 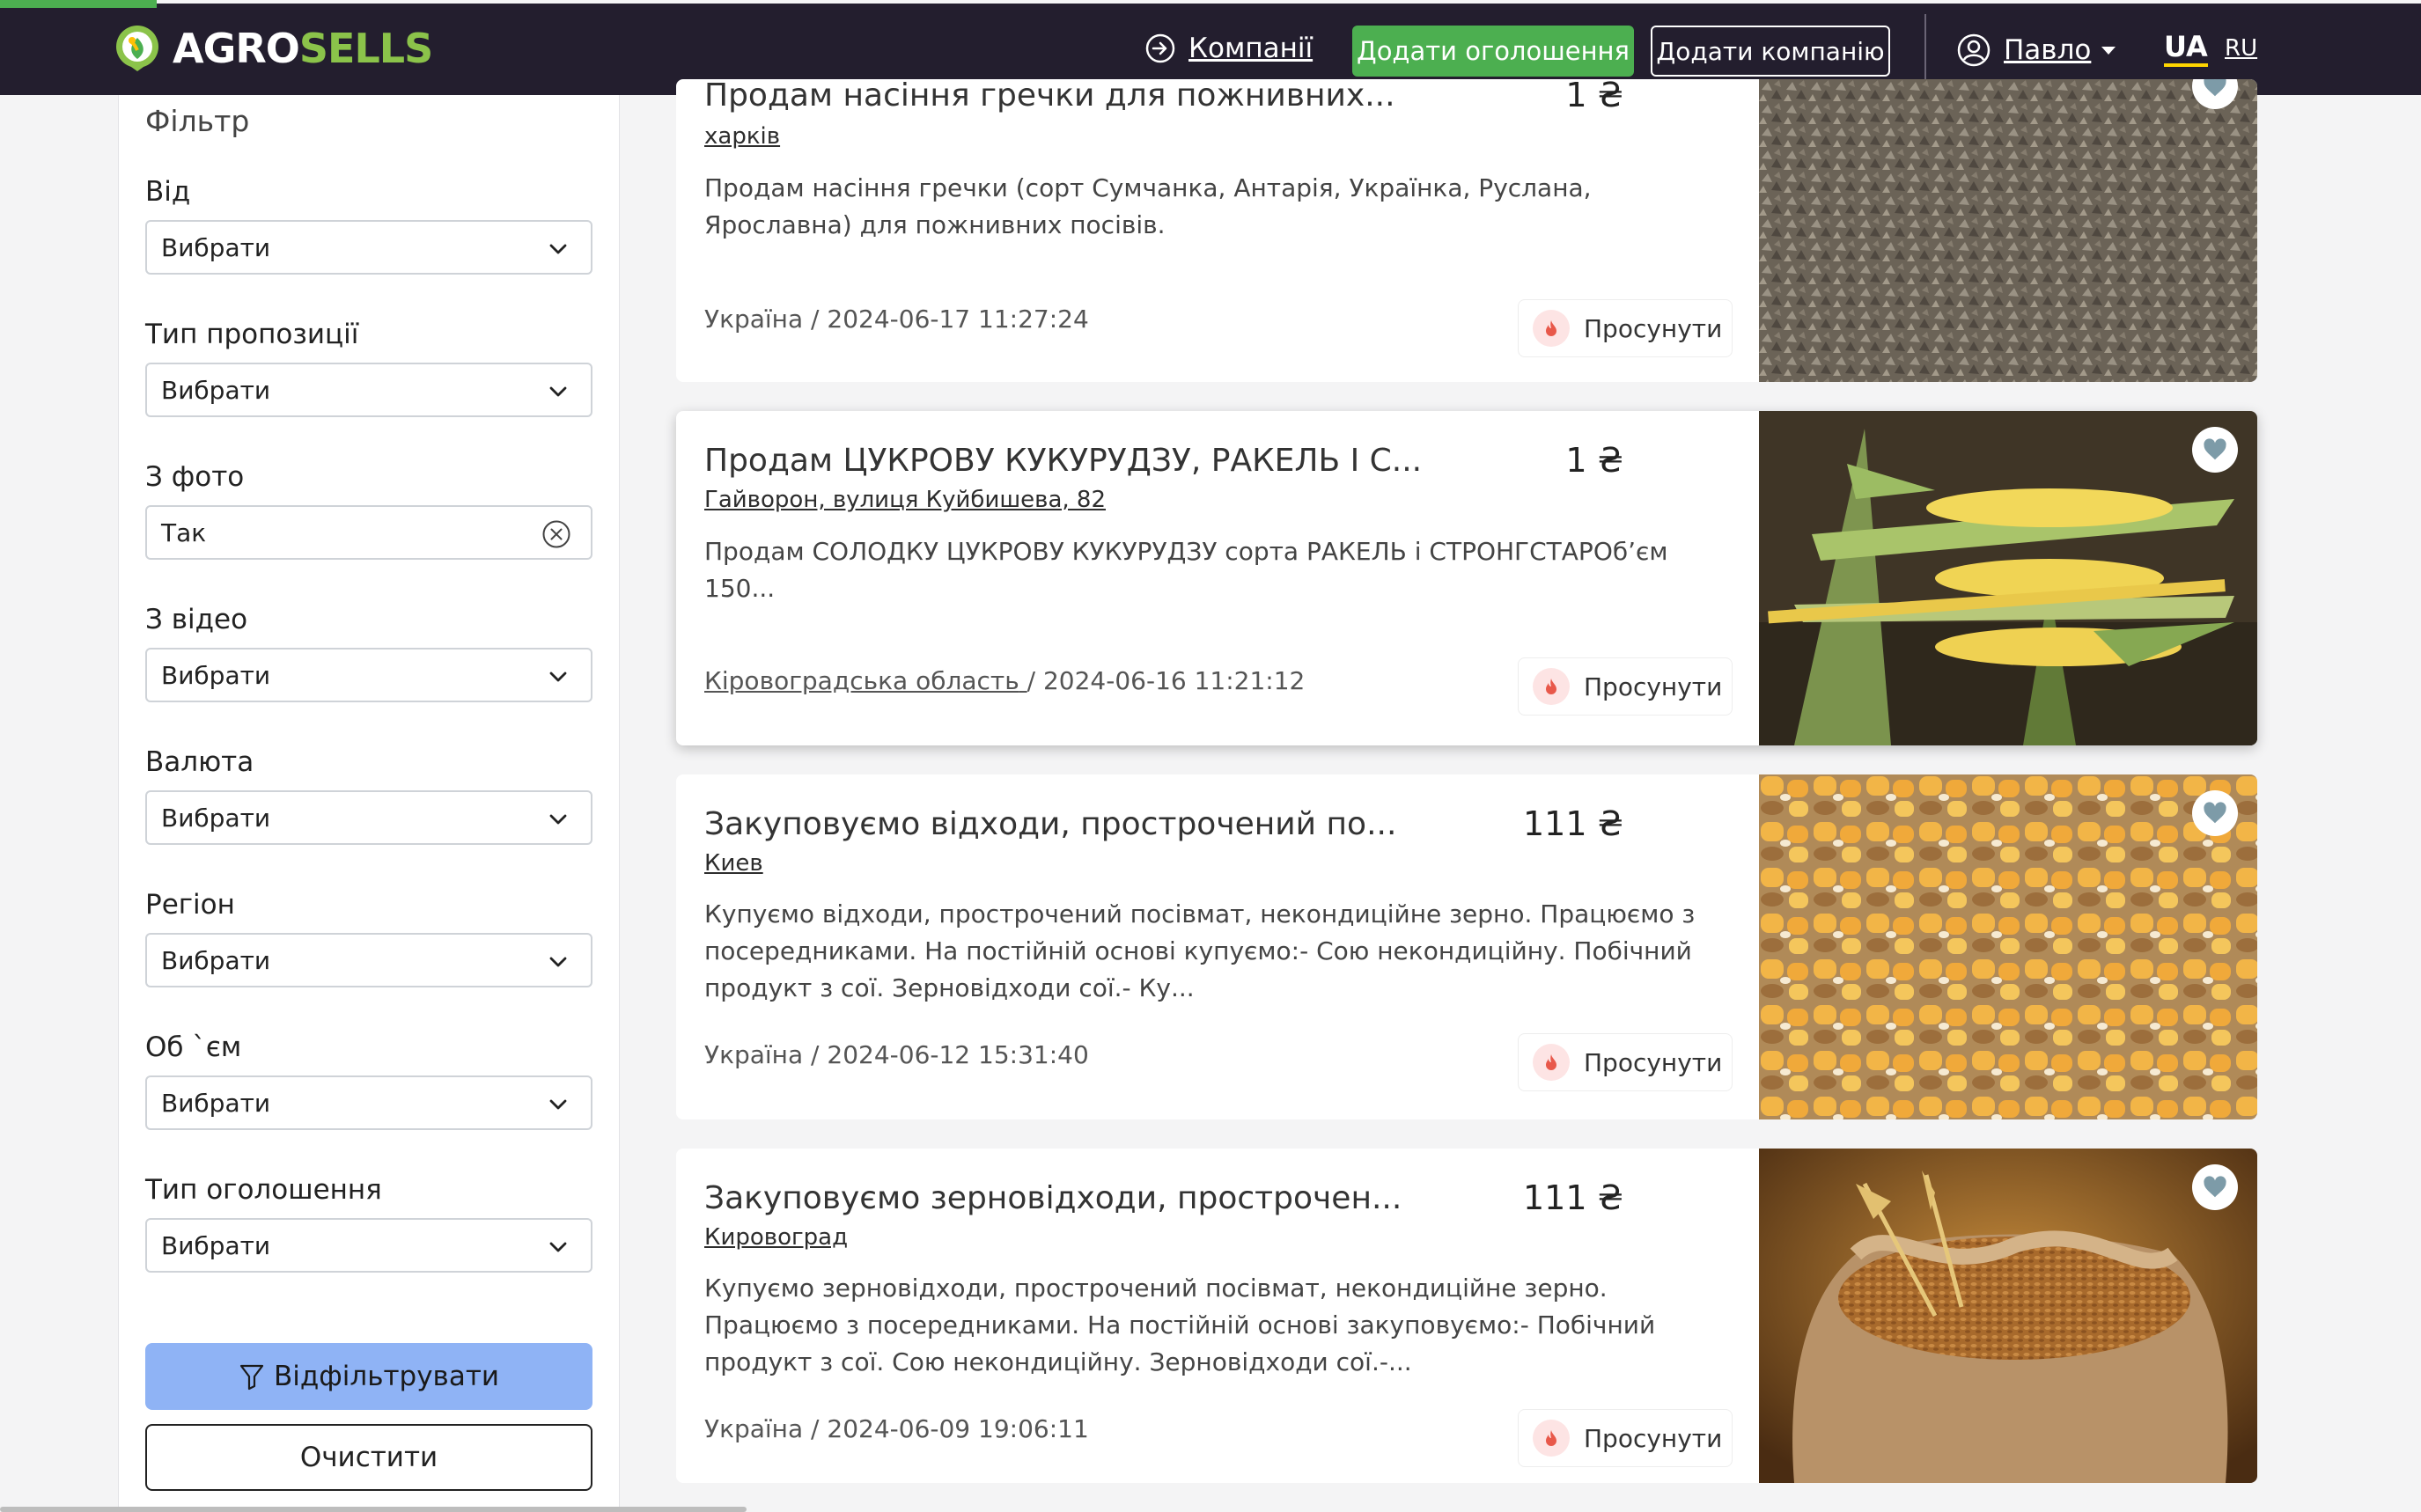 What do you see at coordinates (1289, 2) in the screenshot?
I see `page-top-edge` at bounding box center [1289, 2].